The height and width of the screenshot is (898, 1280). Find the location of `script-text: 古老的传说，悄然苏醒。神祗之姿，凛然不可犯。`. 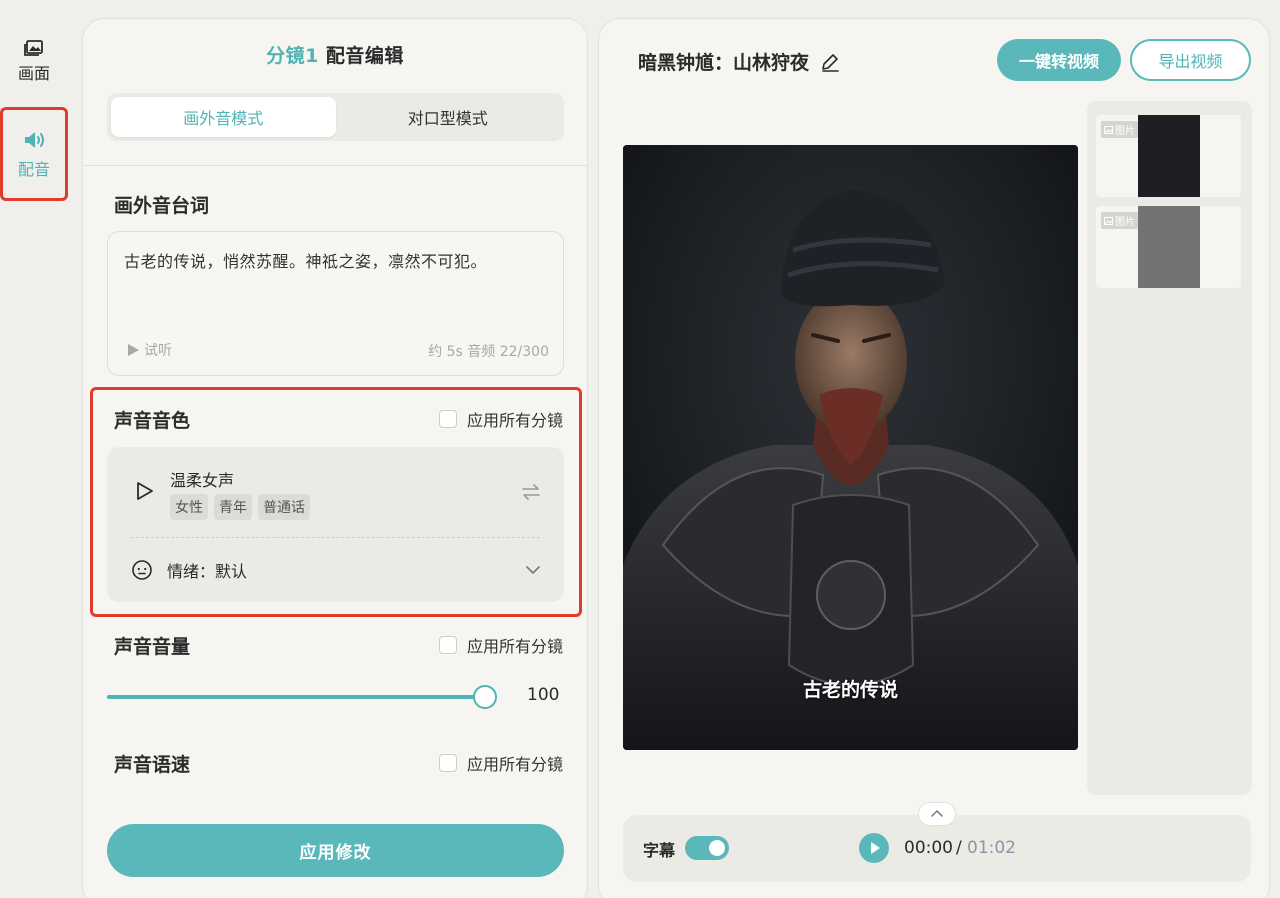

script-text: 古老的传说，悄然苏醒。神祗之姿，凛然不可犯。 is located at coordinates (306, 261).